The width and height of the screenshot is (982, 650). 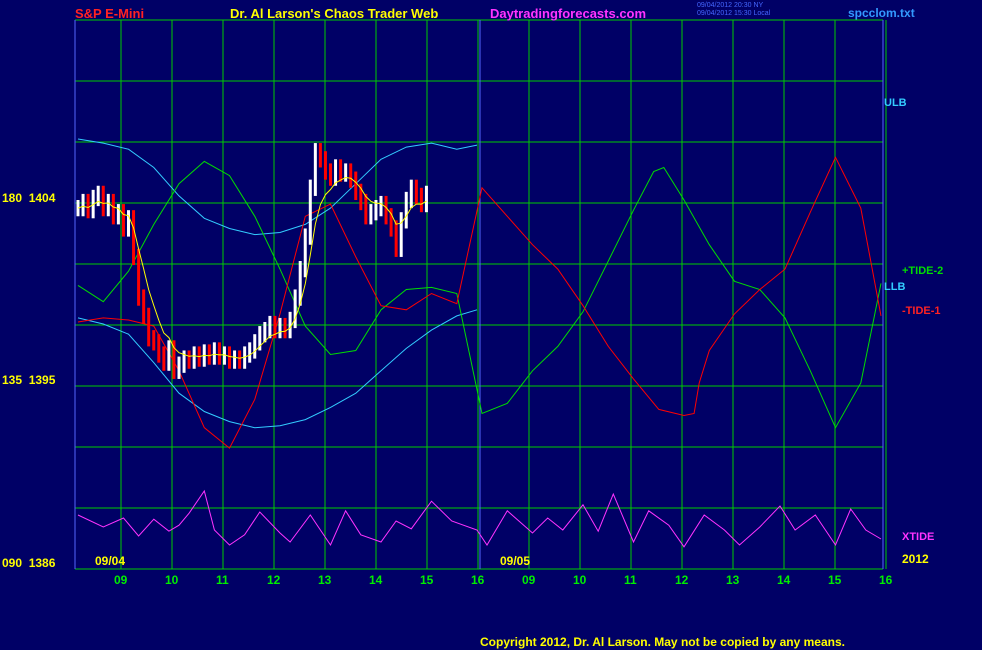 What do you see at coordinates (921, 311) in the screenshot?
I see `series-label-tide1: -TIDE-1` at bounding box center [921, 311].